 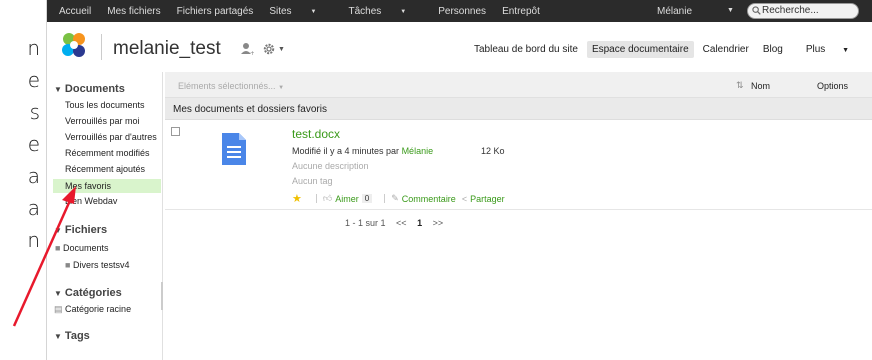 What do you see at coordinates (726, 49) in the screenshot?
I see `site-nav-calendar: Calendrier` at bounding box center [726, 49].